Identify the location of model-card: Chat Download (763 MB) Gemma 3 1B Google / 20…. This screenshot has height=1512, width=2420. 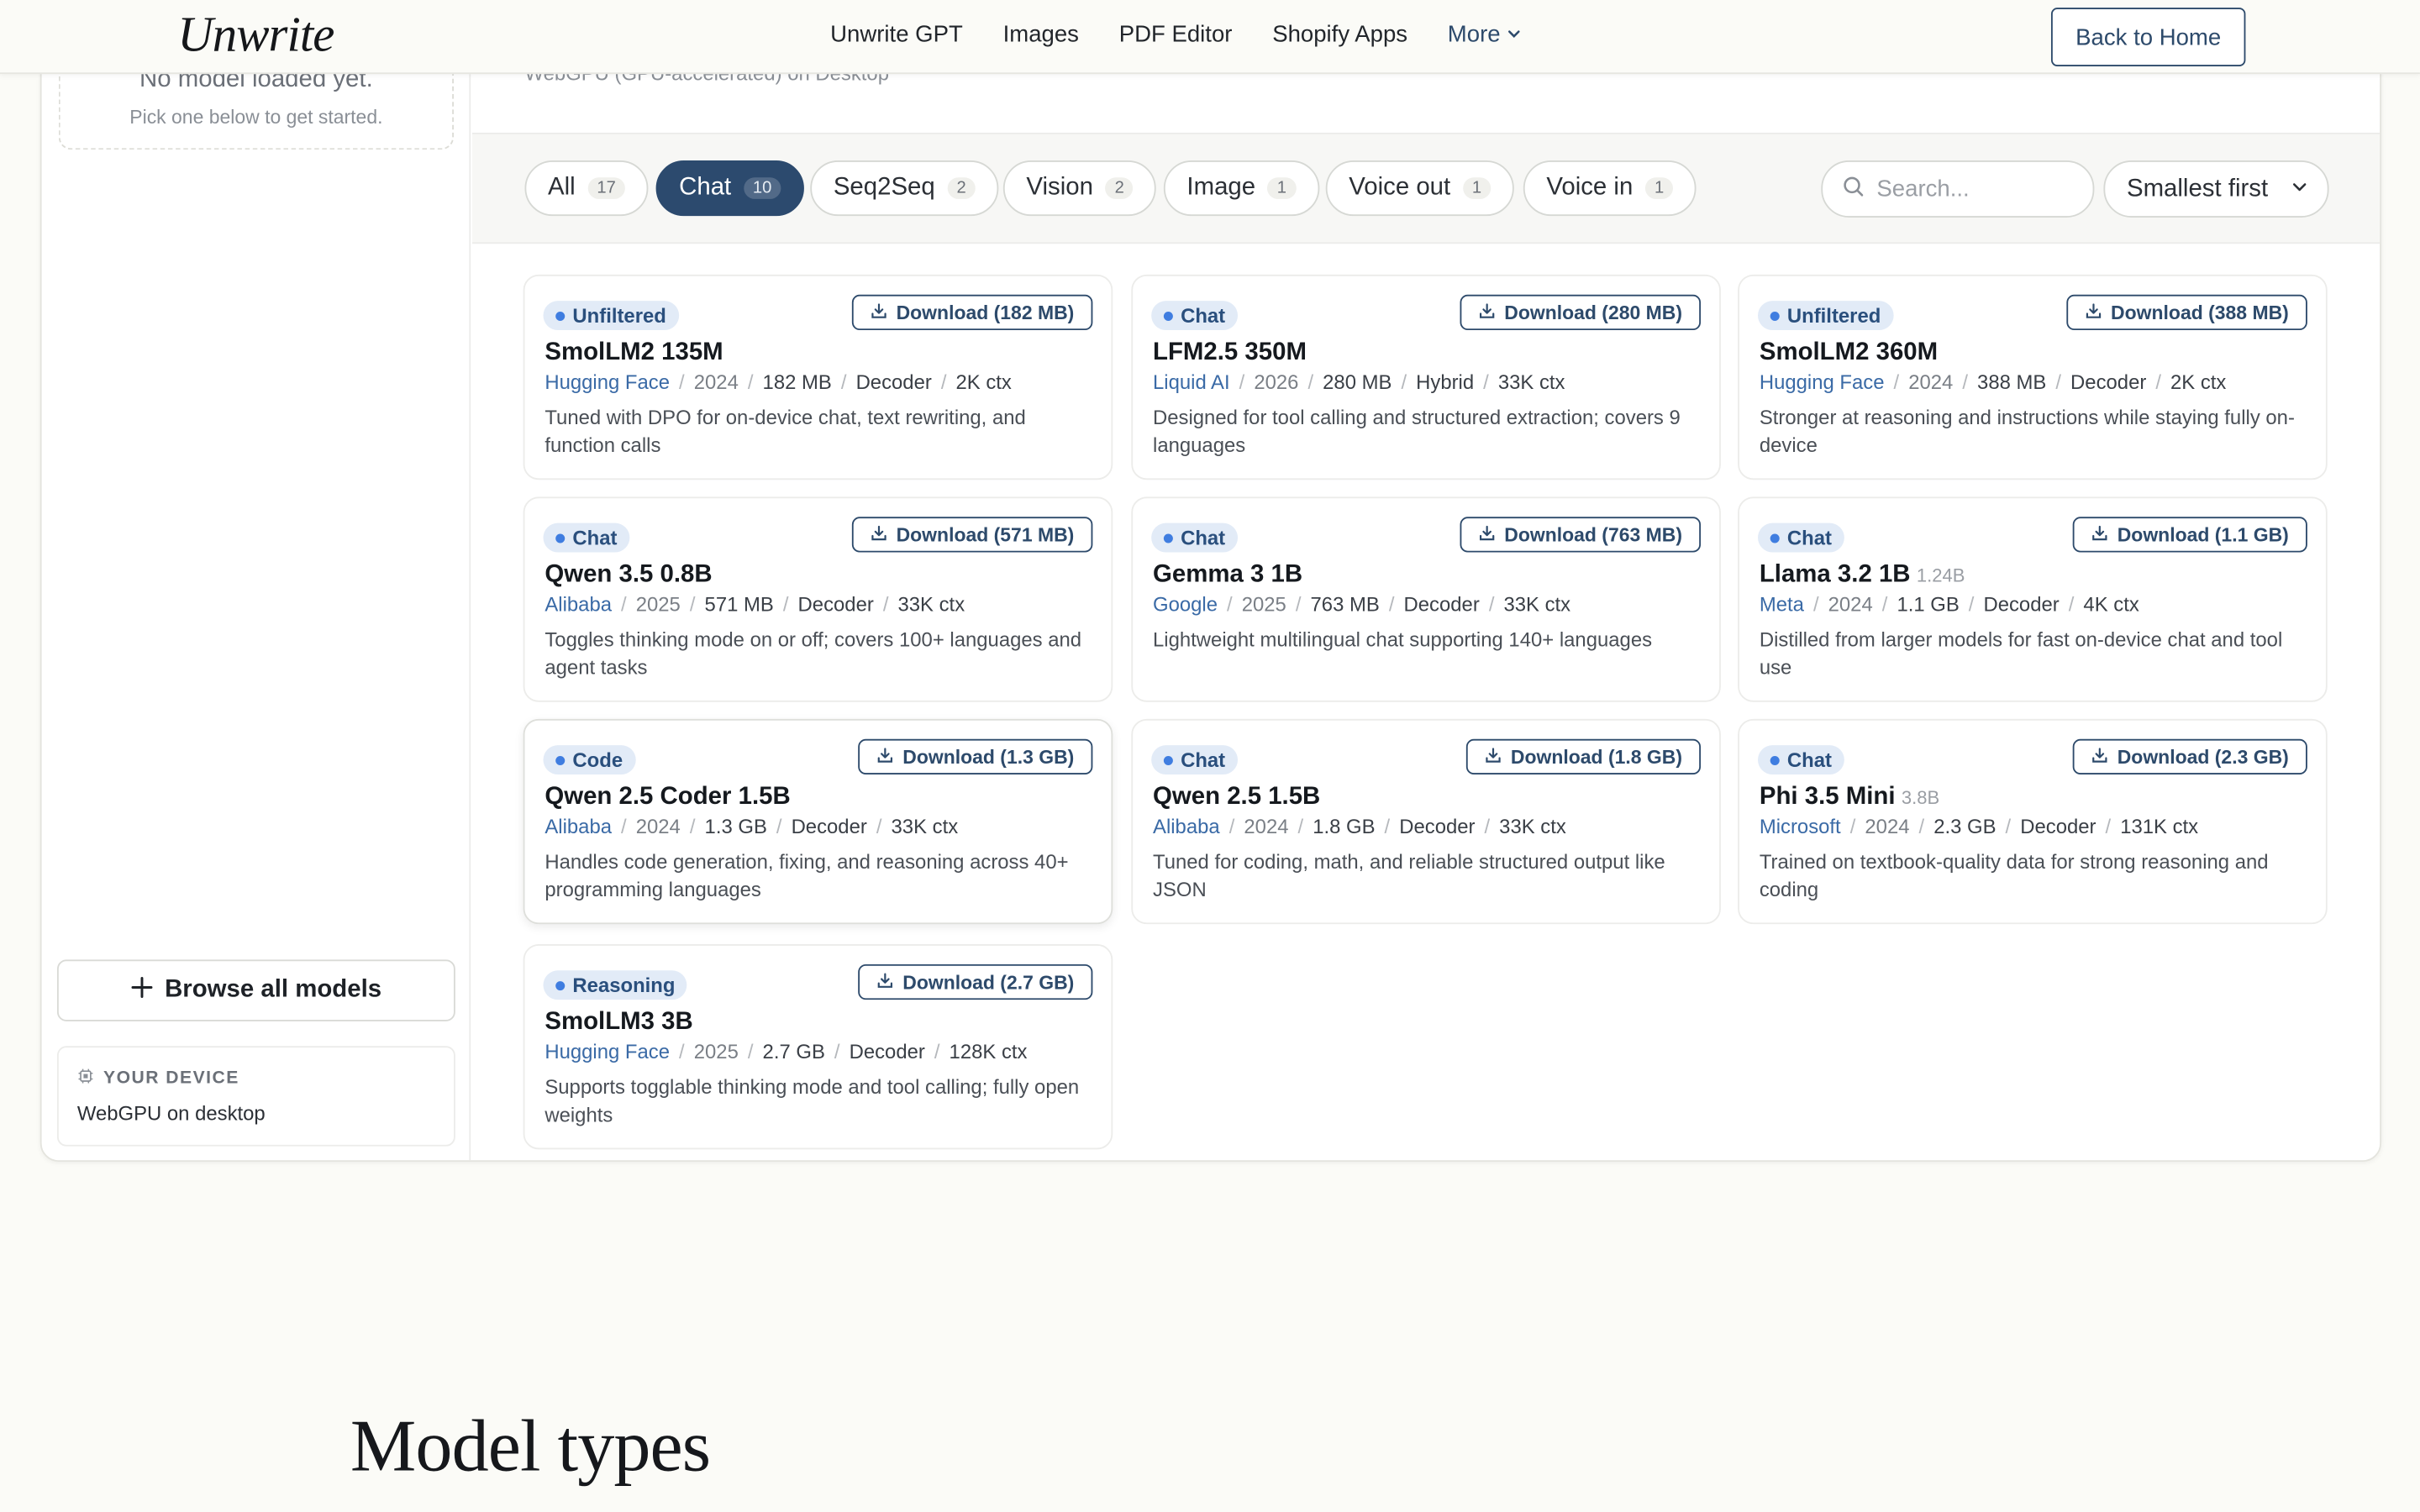
(1426, 599).